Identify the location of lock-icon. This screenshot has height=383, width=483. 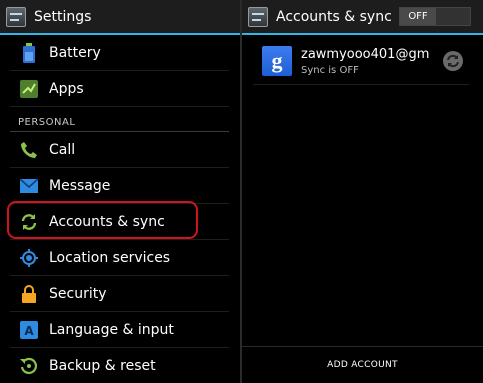
(29, 294).